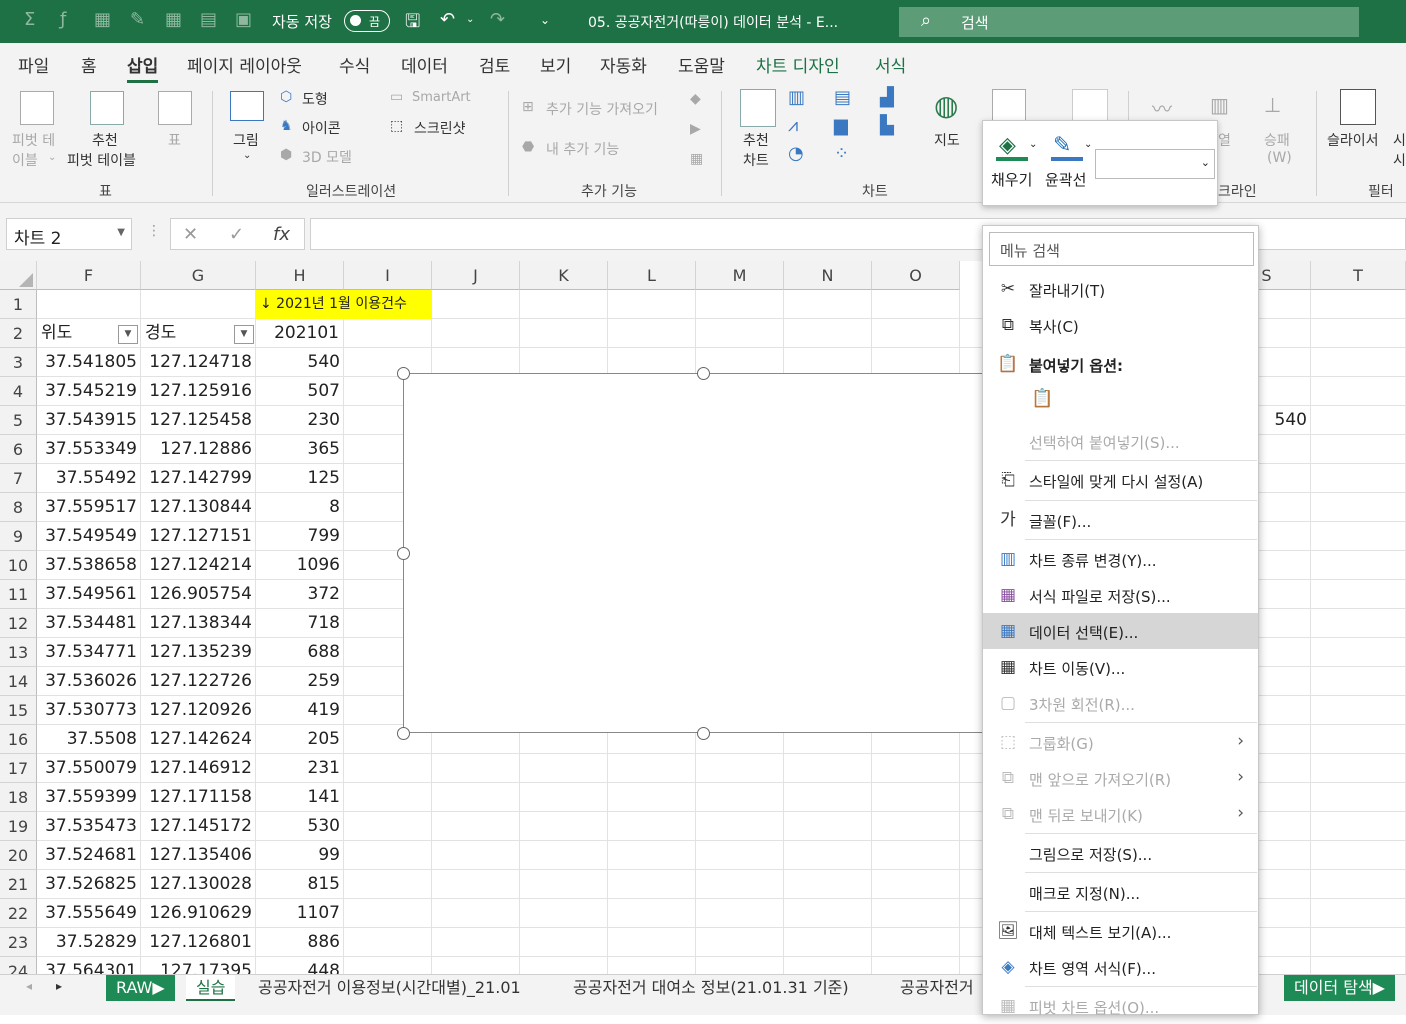 The image size is (1406, 1024). Describe the element at coordinates (315, 99) in the screenshot. I see `shapes-label: 도형` at that location.